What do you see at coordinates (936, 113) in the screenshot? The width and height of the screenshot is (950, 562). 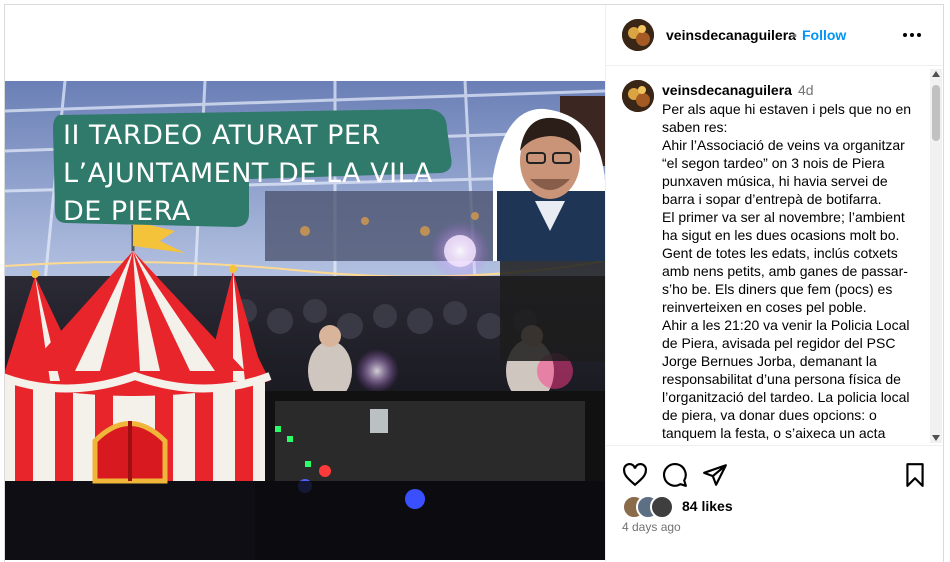 I see `scroll-thumb` at bounding box center [936, 113].